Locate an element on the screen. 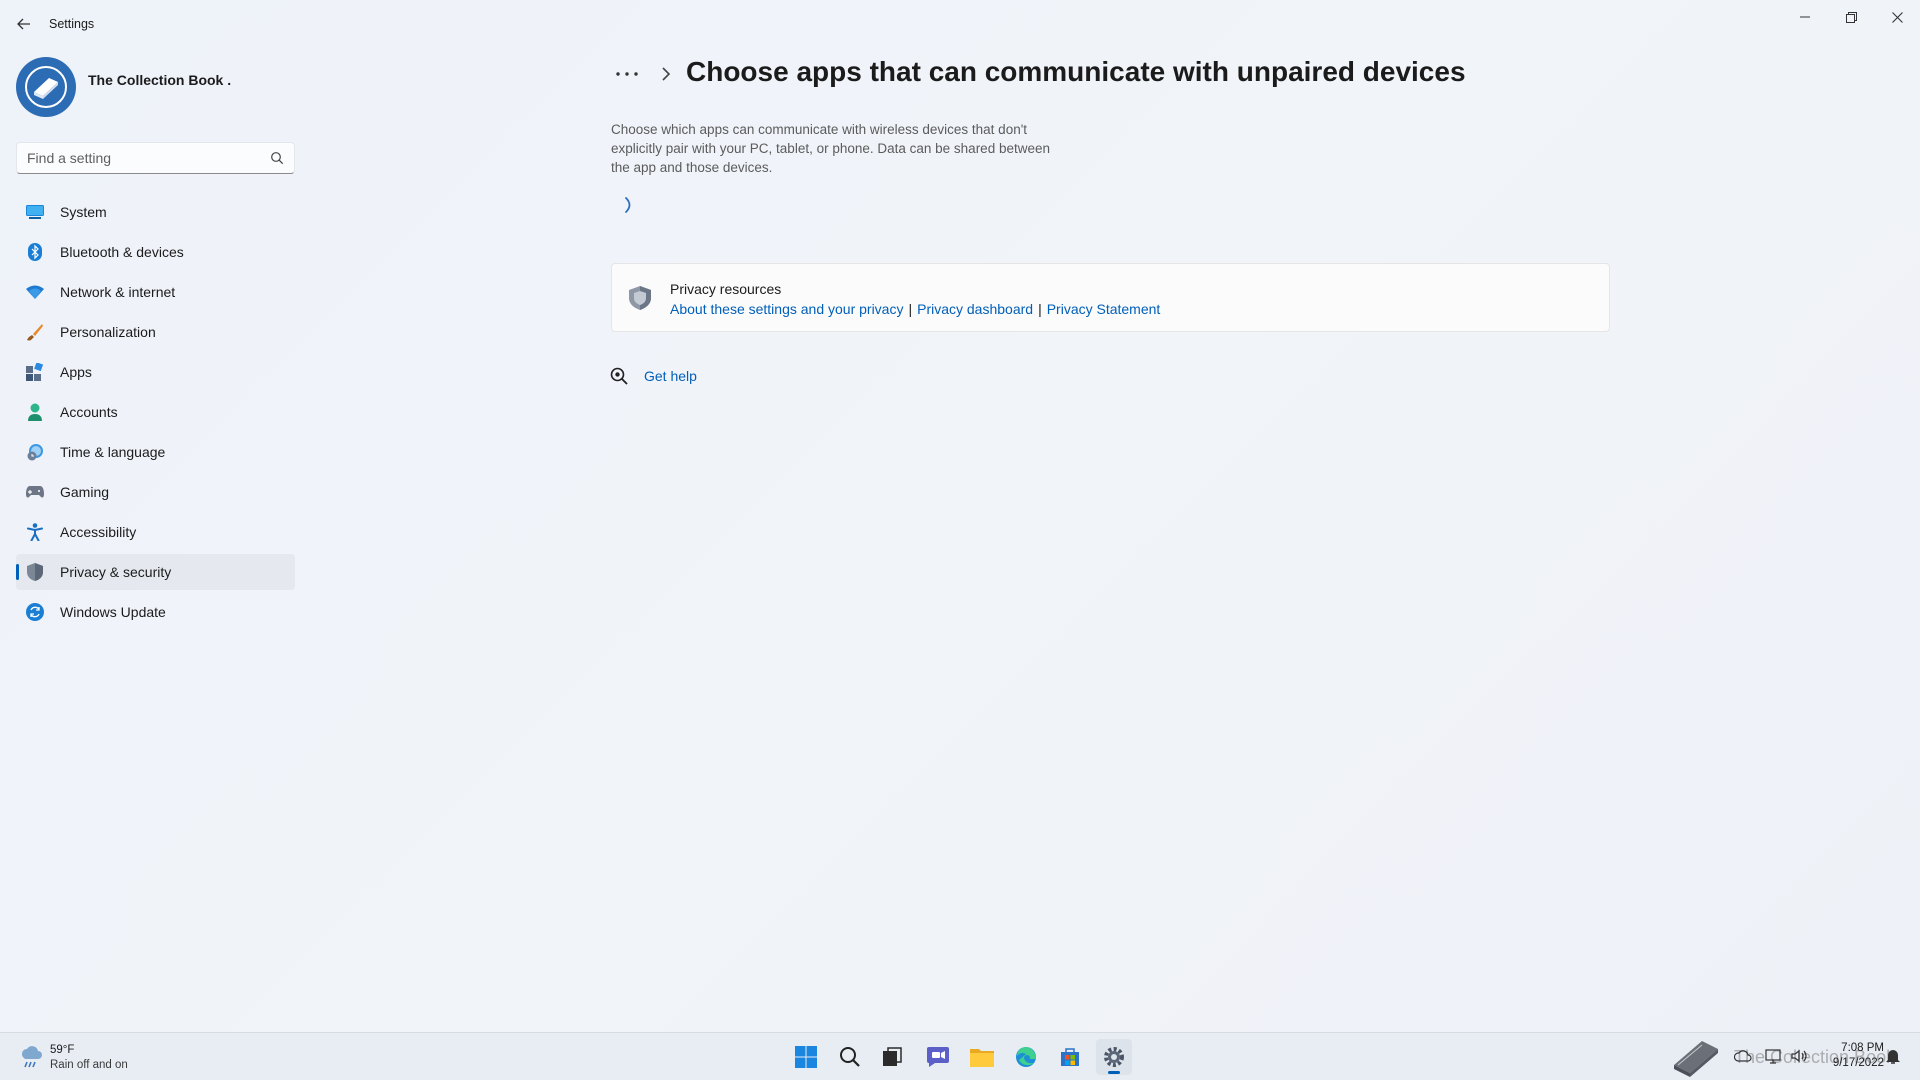 Image resolution: width=1920 pixels, height=1080 pixels. close-icon is located at coordinates (1897, 17).